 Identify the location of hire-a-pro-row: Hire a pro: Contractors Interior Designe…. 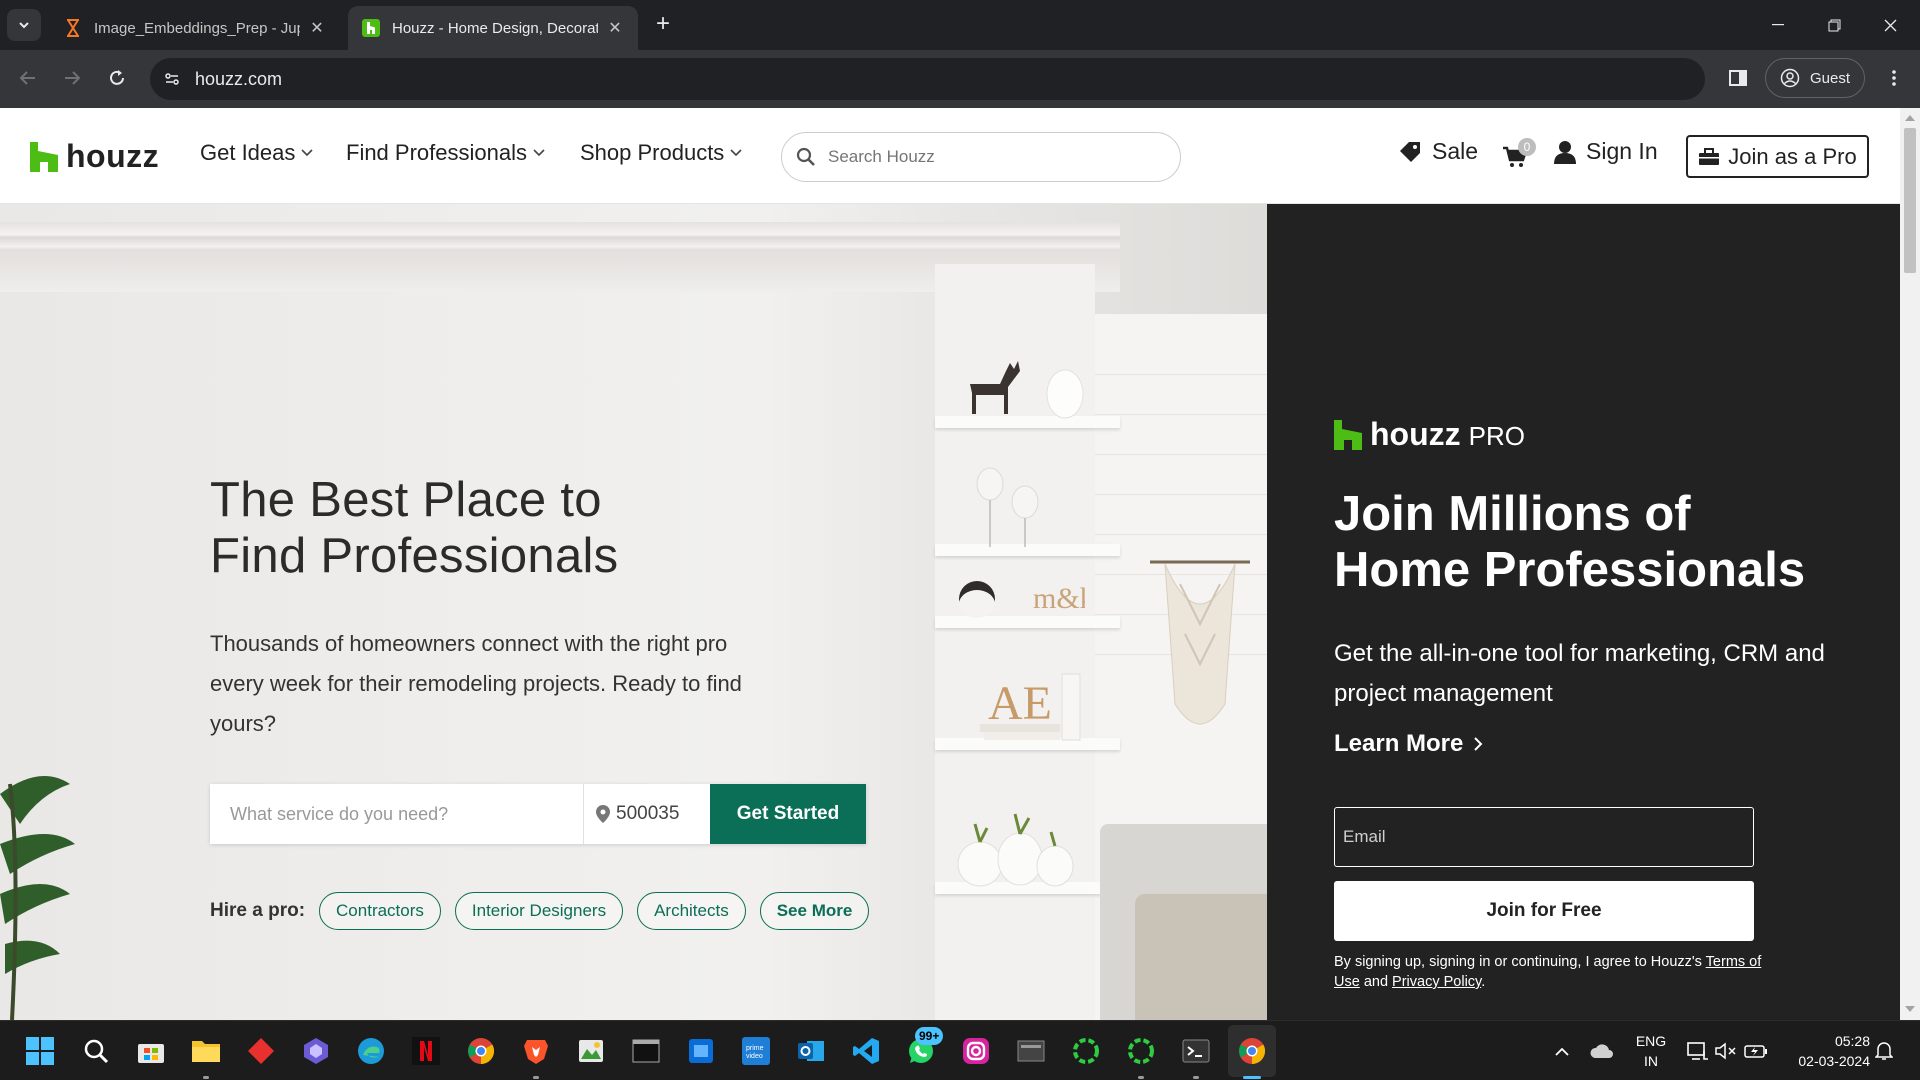
(546, 911).